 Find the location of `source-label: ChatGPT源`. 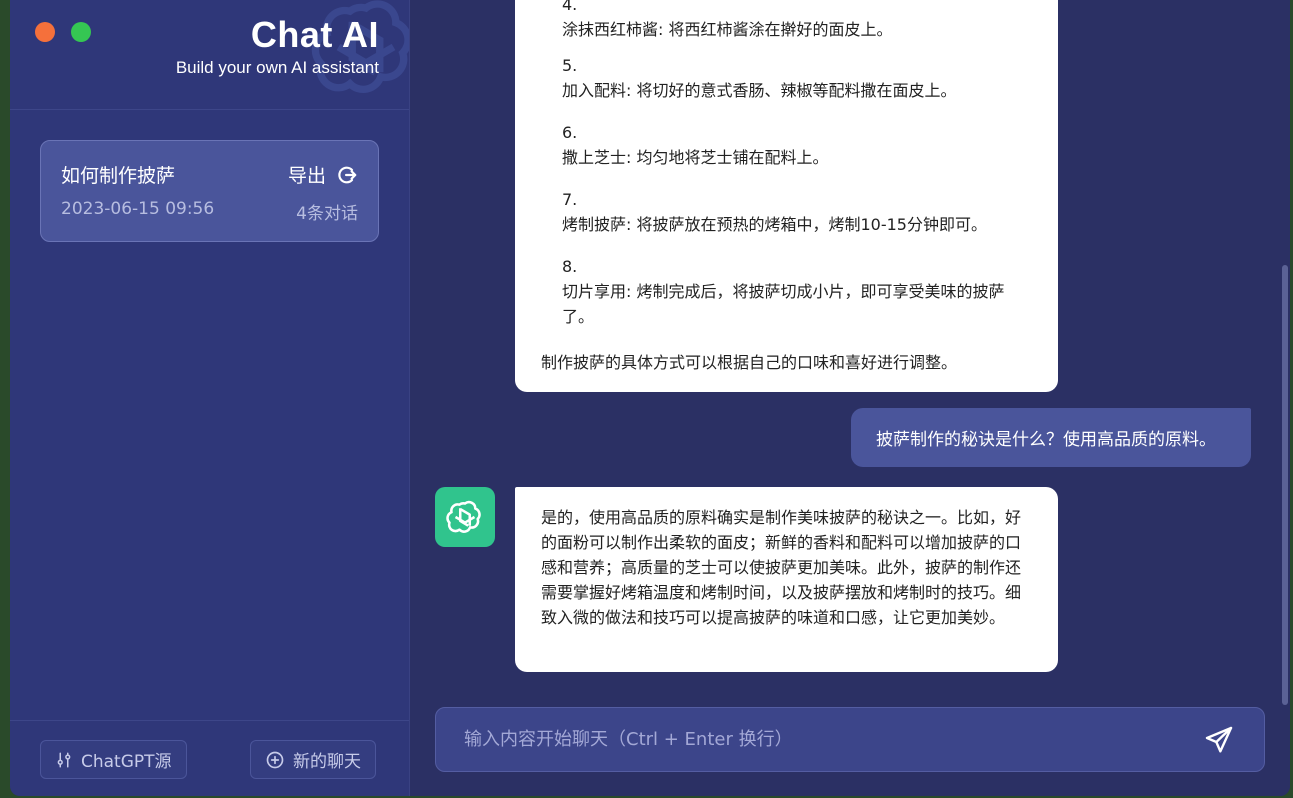

source-label: ChatGPT源 is located at coordinates (126, 762).